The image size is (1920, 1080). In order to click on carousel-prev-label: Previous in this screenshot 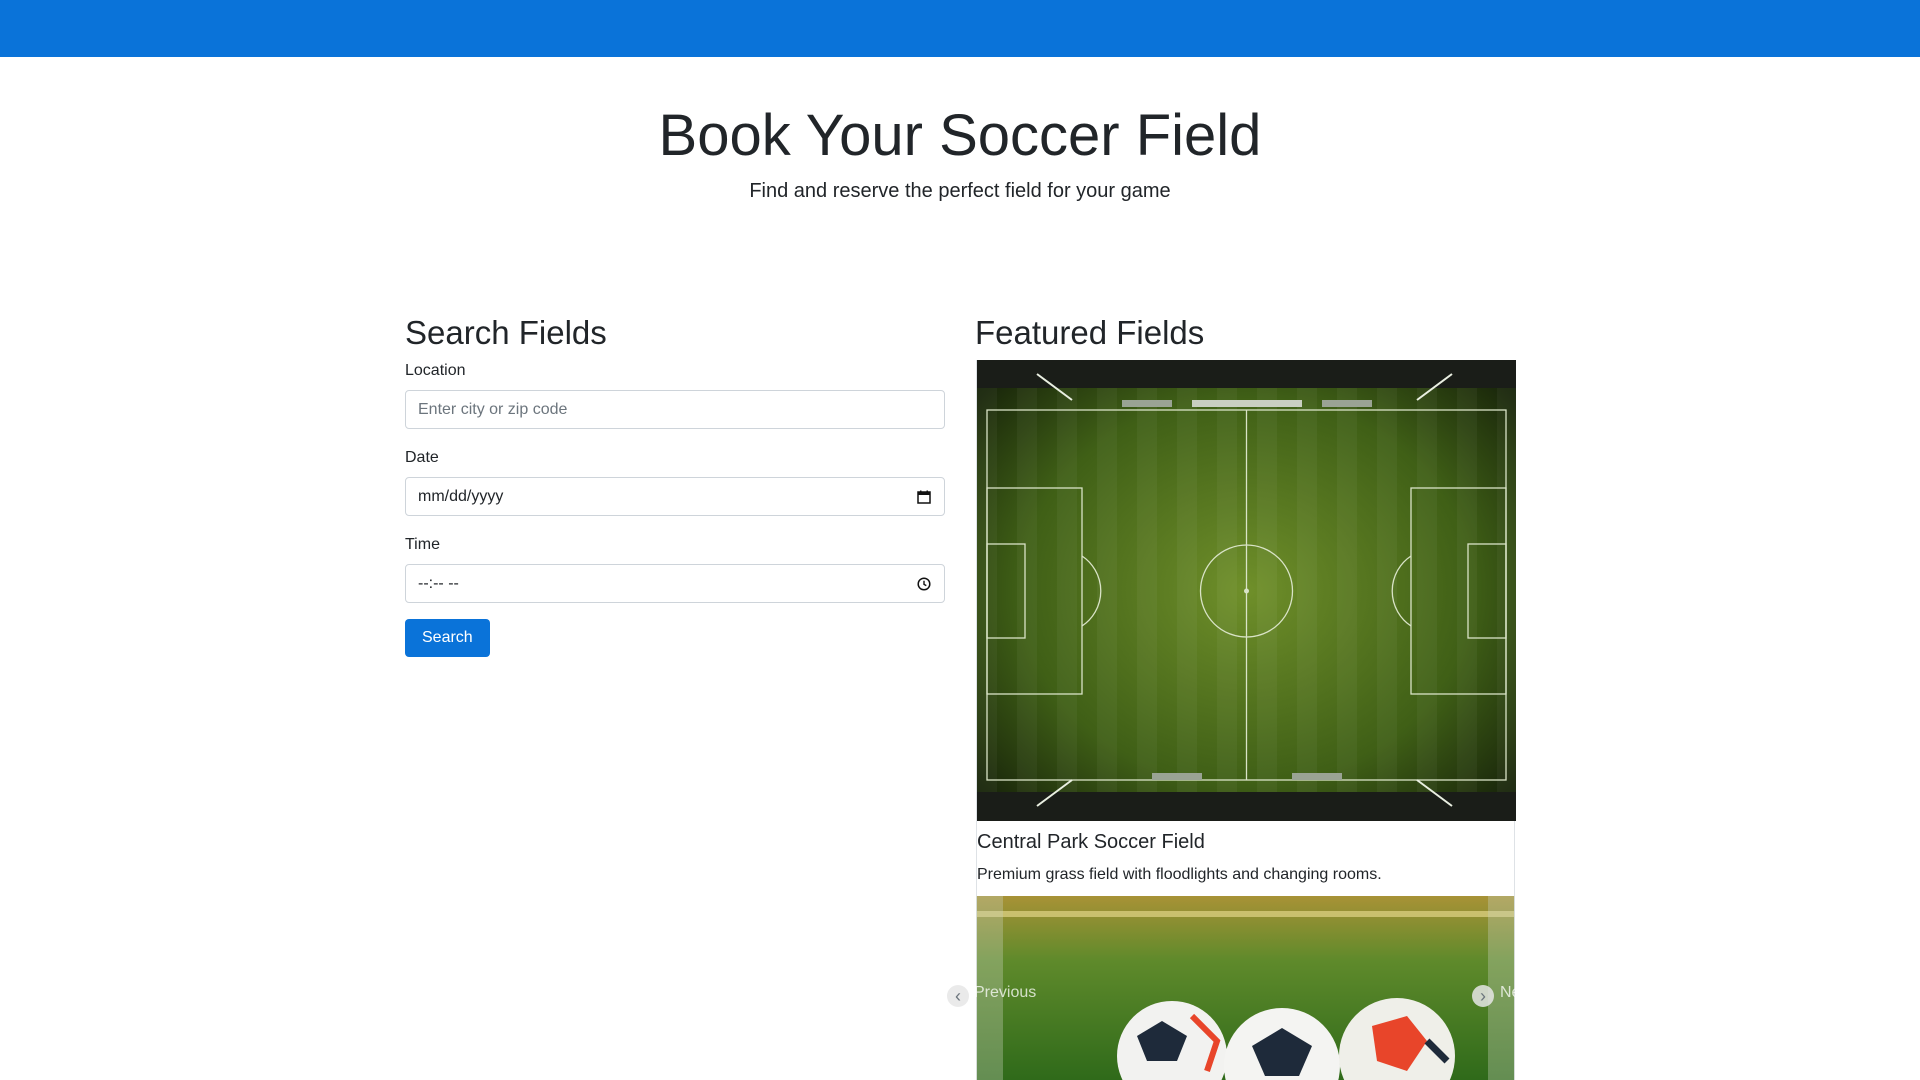, I will do `click(1005, 993)`.